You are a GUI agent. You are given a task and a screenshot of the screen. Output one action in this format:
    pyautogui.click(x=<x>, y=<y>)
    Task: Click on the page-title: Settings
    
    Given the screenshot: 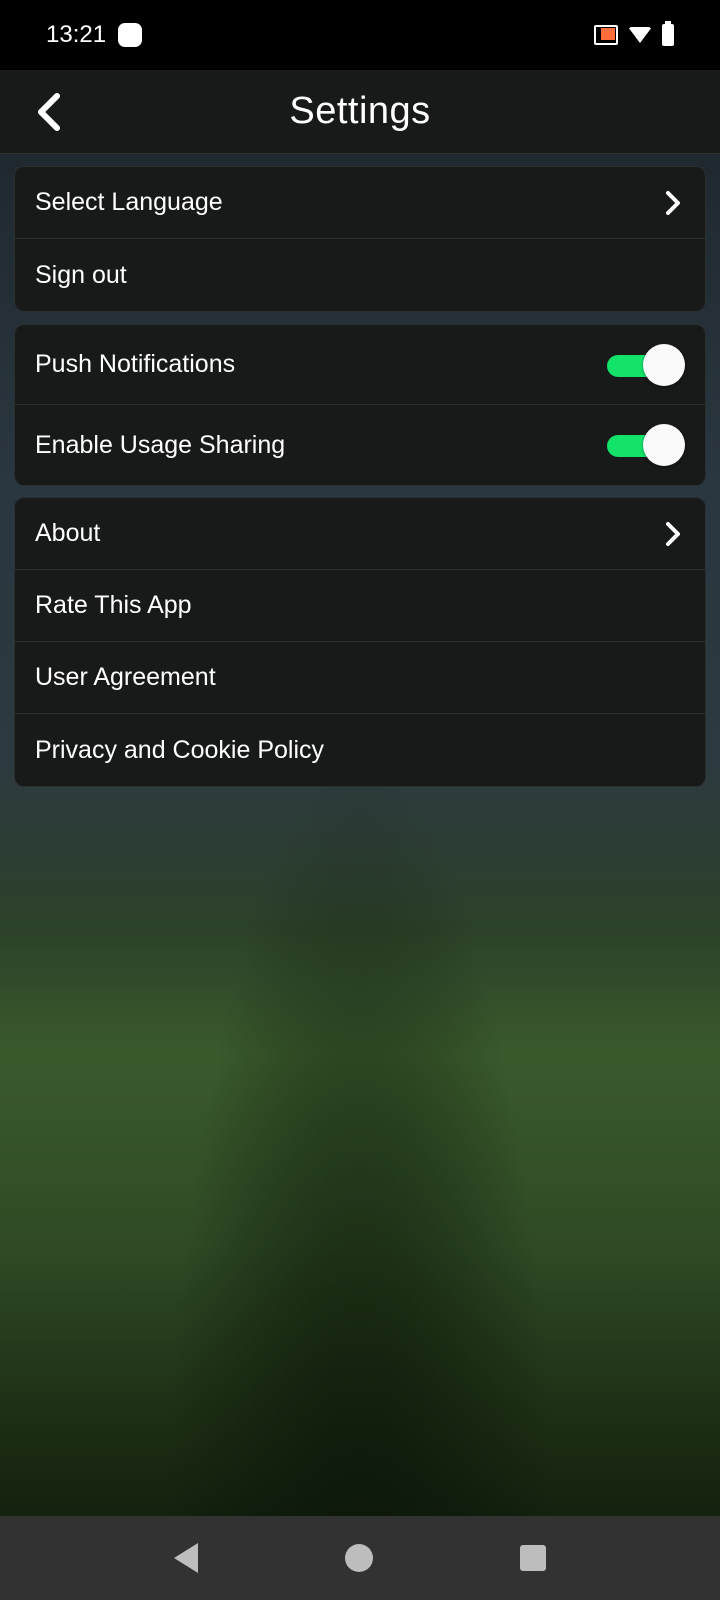 What is the action you would take?
    pyautogui.click(x=360, y=111)
    